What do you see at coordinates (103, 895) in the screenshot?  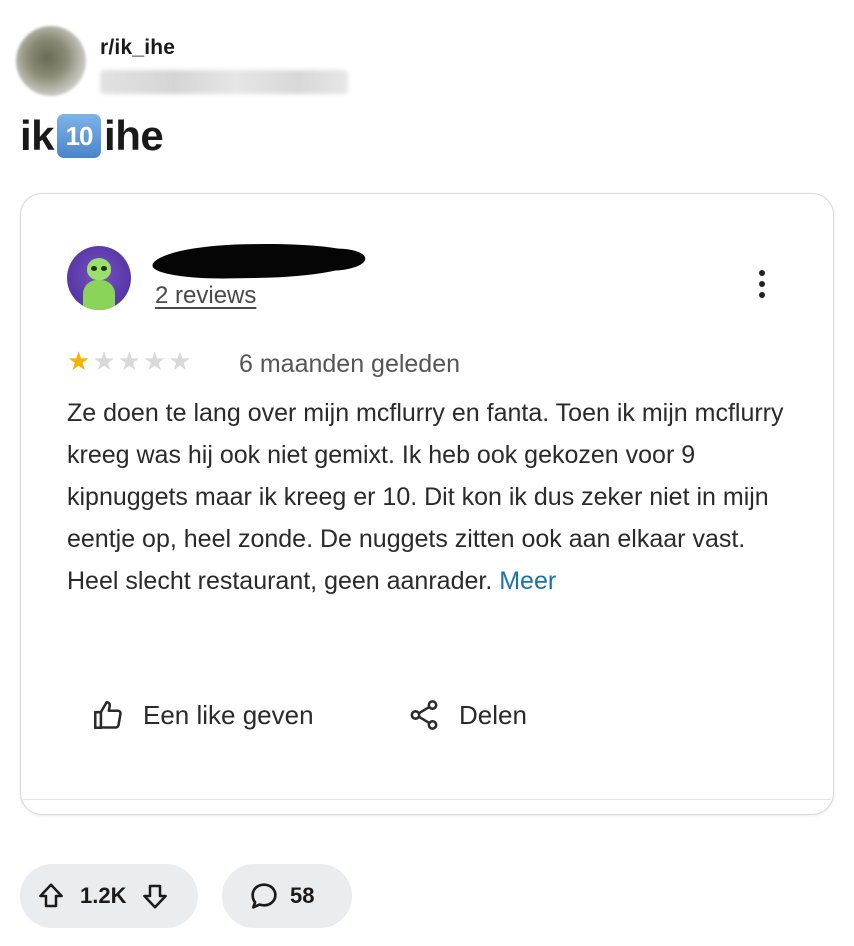 I see `vote-count: 1.2K` at bounding box center [103, 895].